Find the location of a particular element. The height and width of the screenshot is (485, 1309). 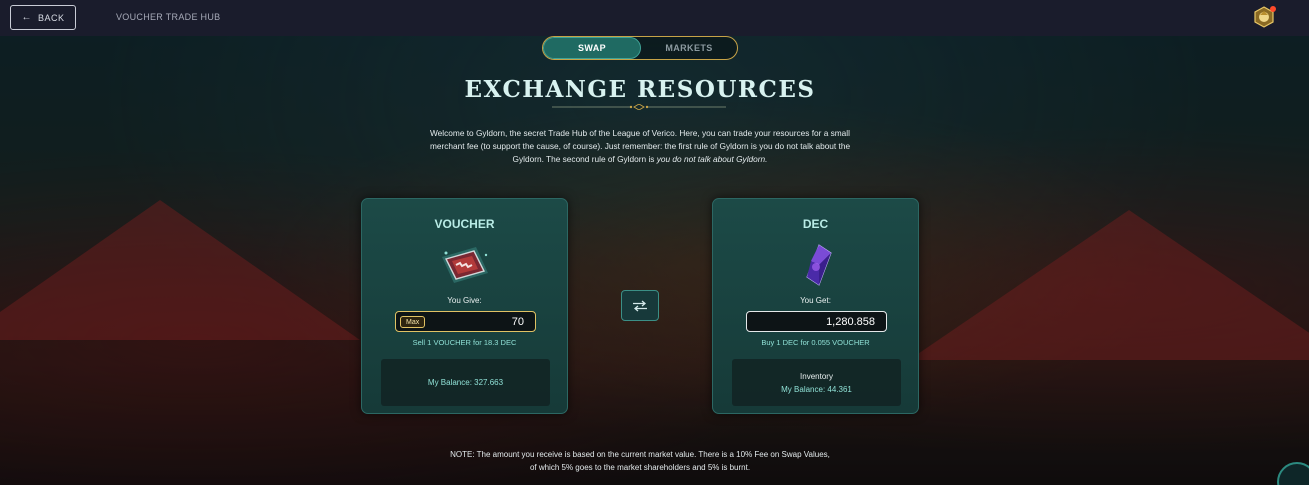

inventory-label: Inventory is located at coordinates (816, 376).